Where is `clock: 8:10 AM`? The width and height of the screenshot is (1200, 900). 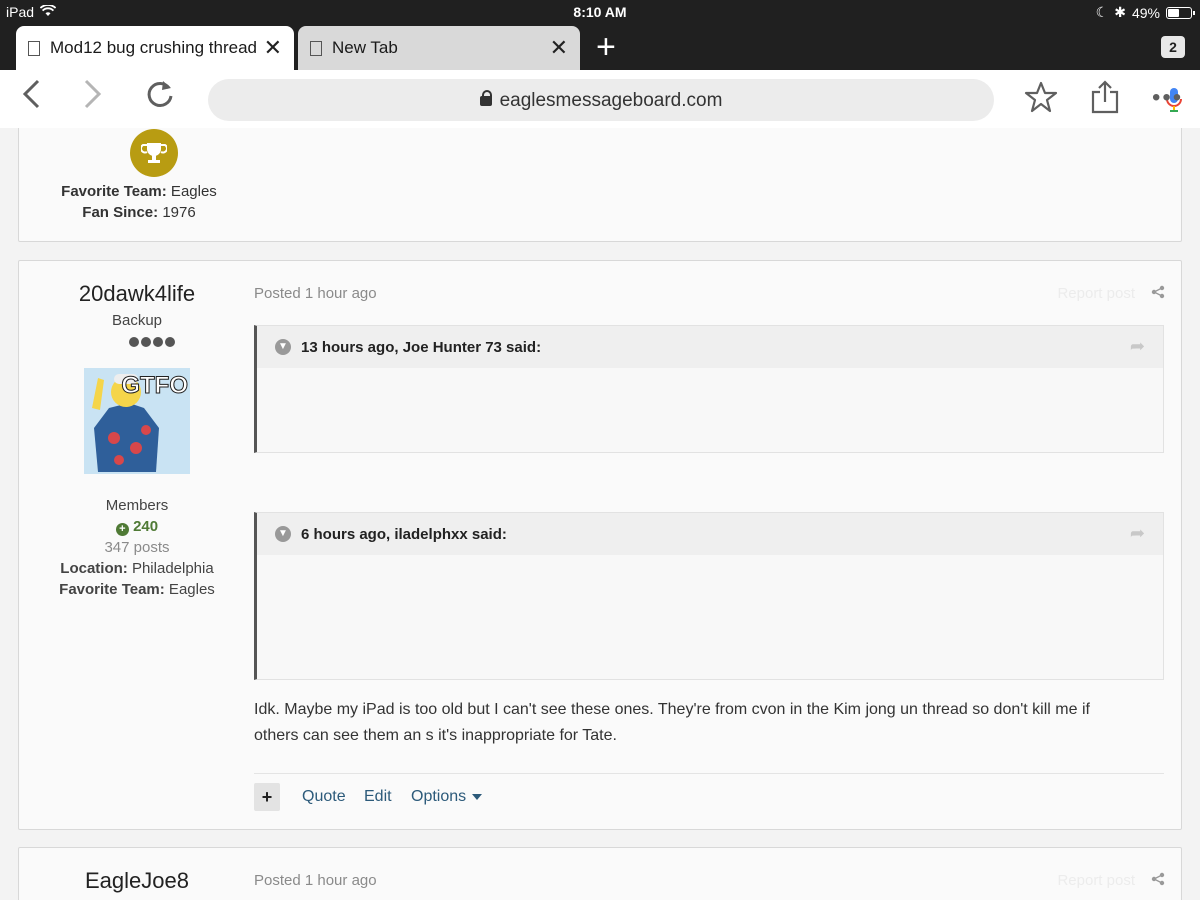
clock: 8:10 AM is located at coordinates (600, 12).